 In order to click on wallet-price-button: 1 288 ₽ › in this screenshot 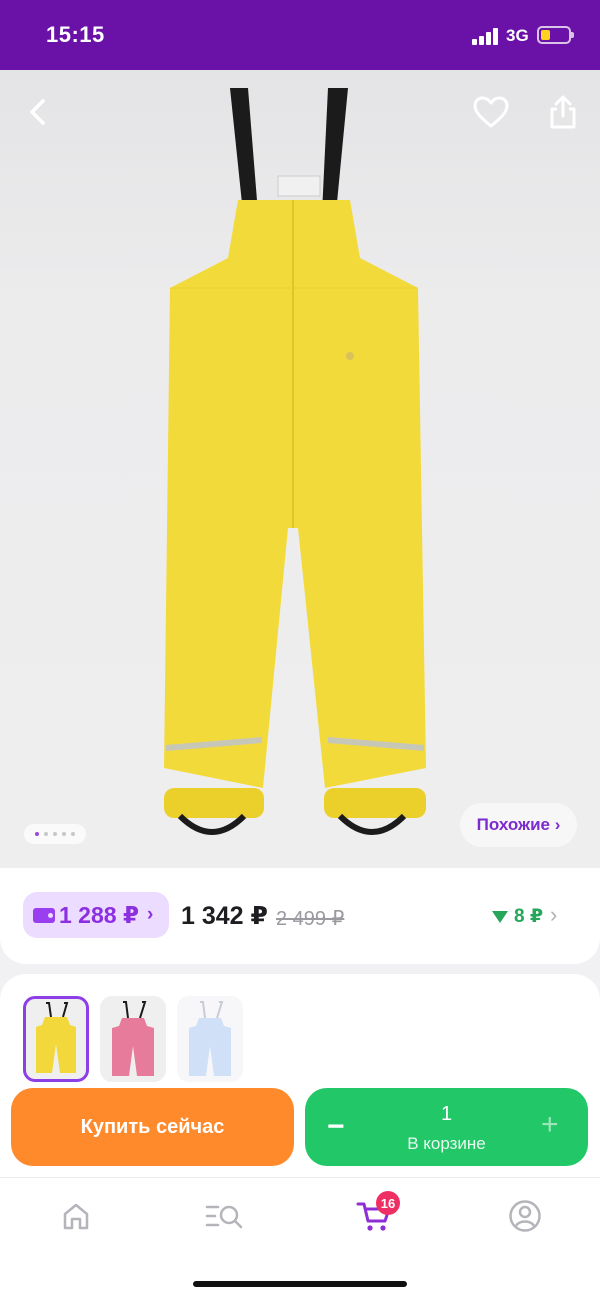, I will do `click(96, 915)`.